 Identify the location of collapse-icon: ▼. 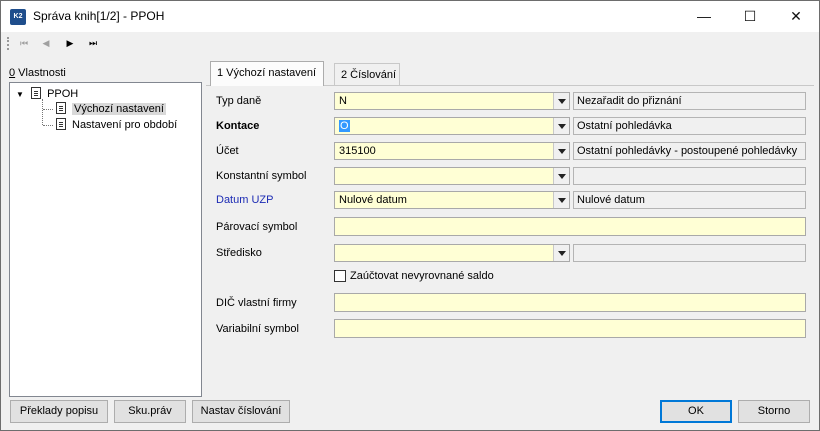
(22, 95).